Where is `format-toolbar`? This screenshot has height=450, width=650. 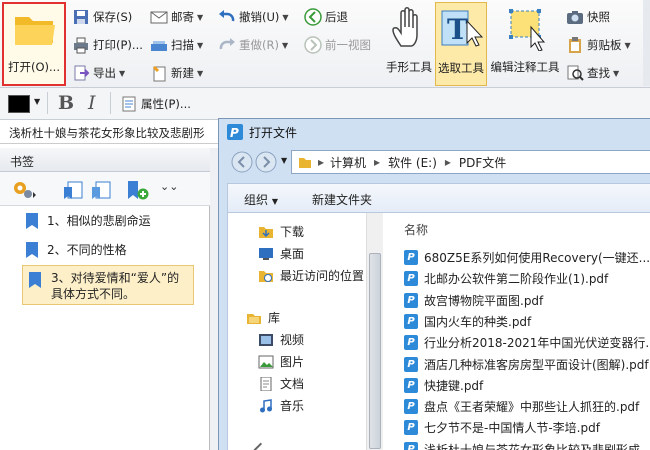
format-toolbar is located at coordinates (325, 104).